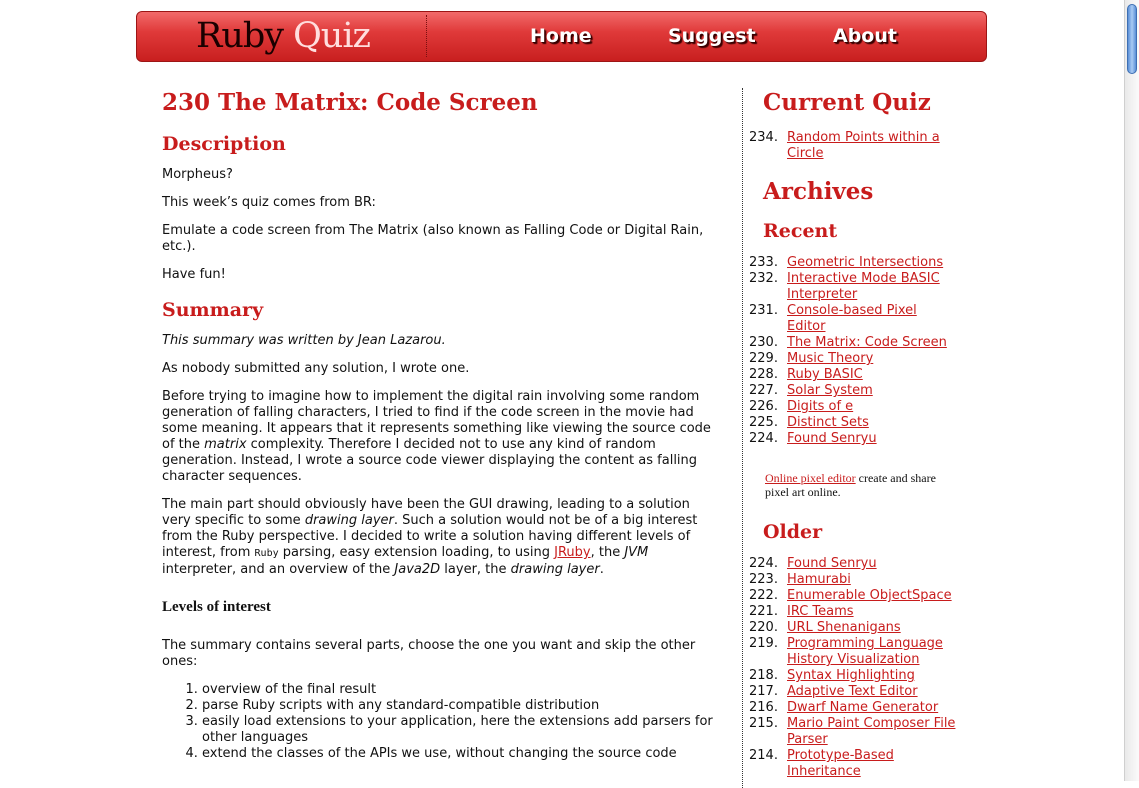 This screenshot has width=1139, height=788. Describe the element at coordinates (763, 342) in the screenshot. I see `quiz-number: 230.` at that location.